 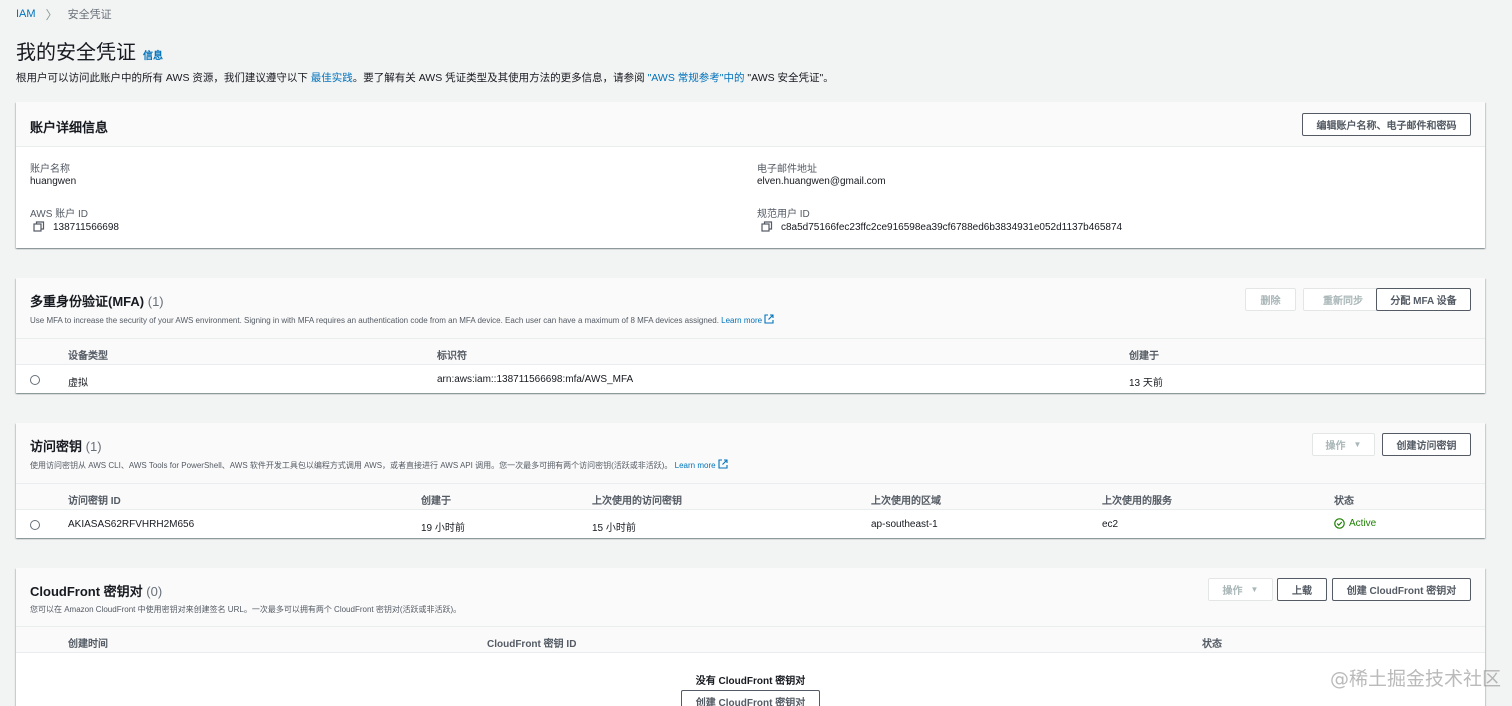 I want to click on status-badge: Active, so click(x=1355, y=523).